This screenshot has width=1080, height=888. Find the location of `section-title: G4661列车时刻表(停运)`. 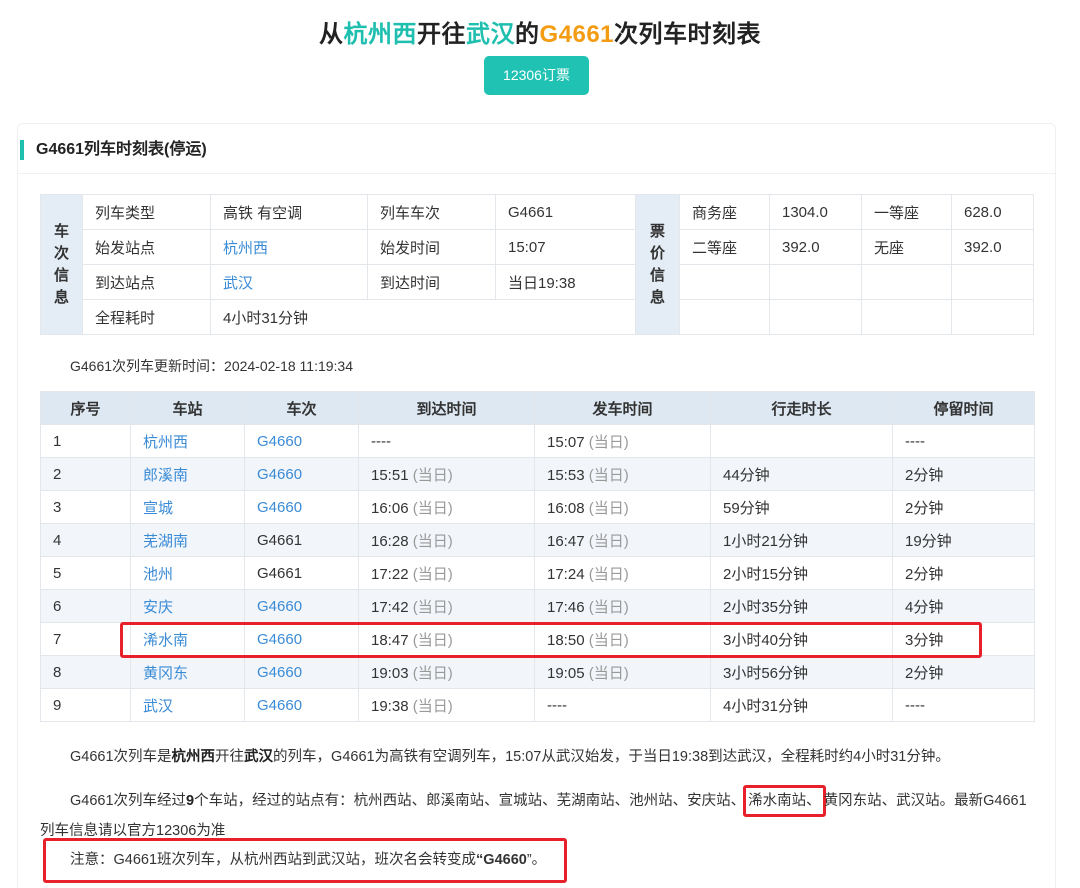

section-title: G4661列车时刻表(停运) is located at coordinates (113, 150).